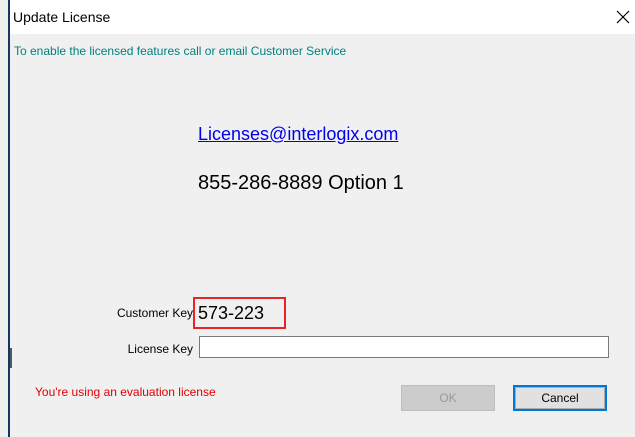 The image size is (635, 437). Describe the element at coordinates (160, 349) in the screenshot. I see `license-key-label: License Key` at that location.